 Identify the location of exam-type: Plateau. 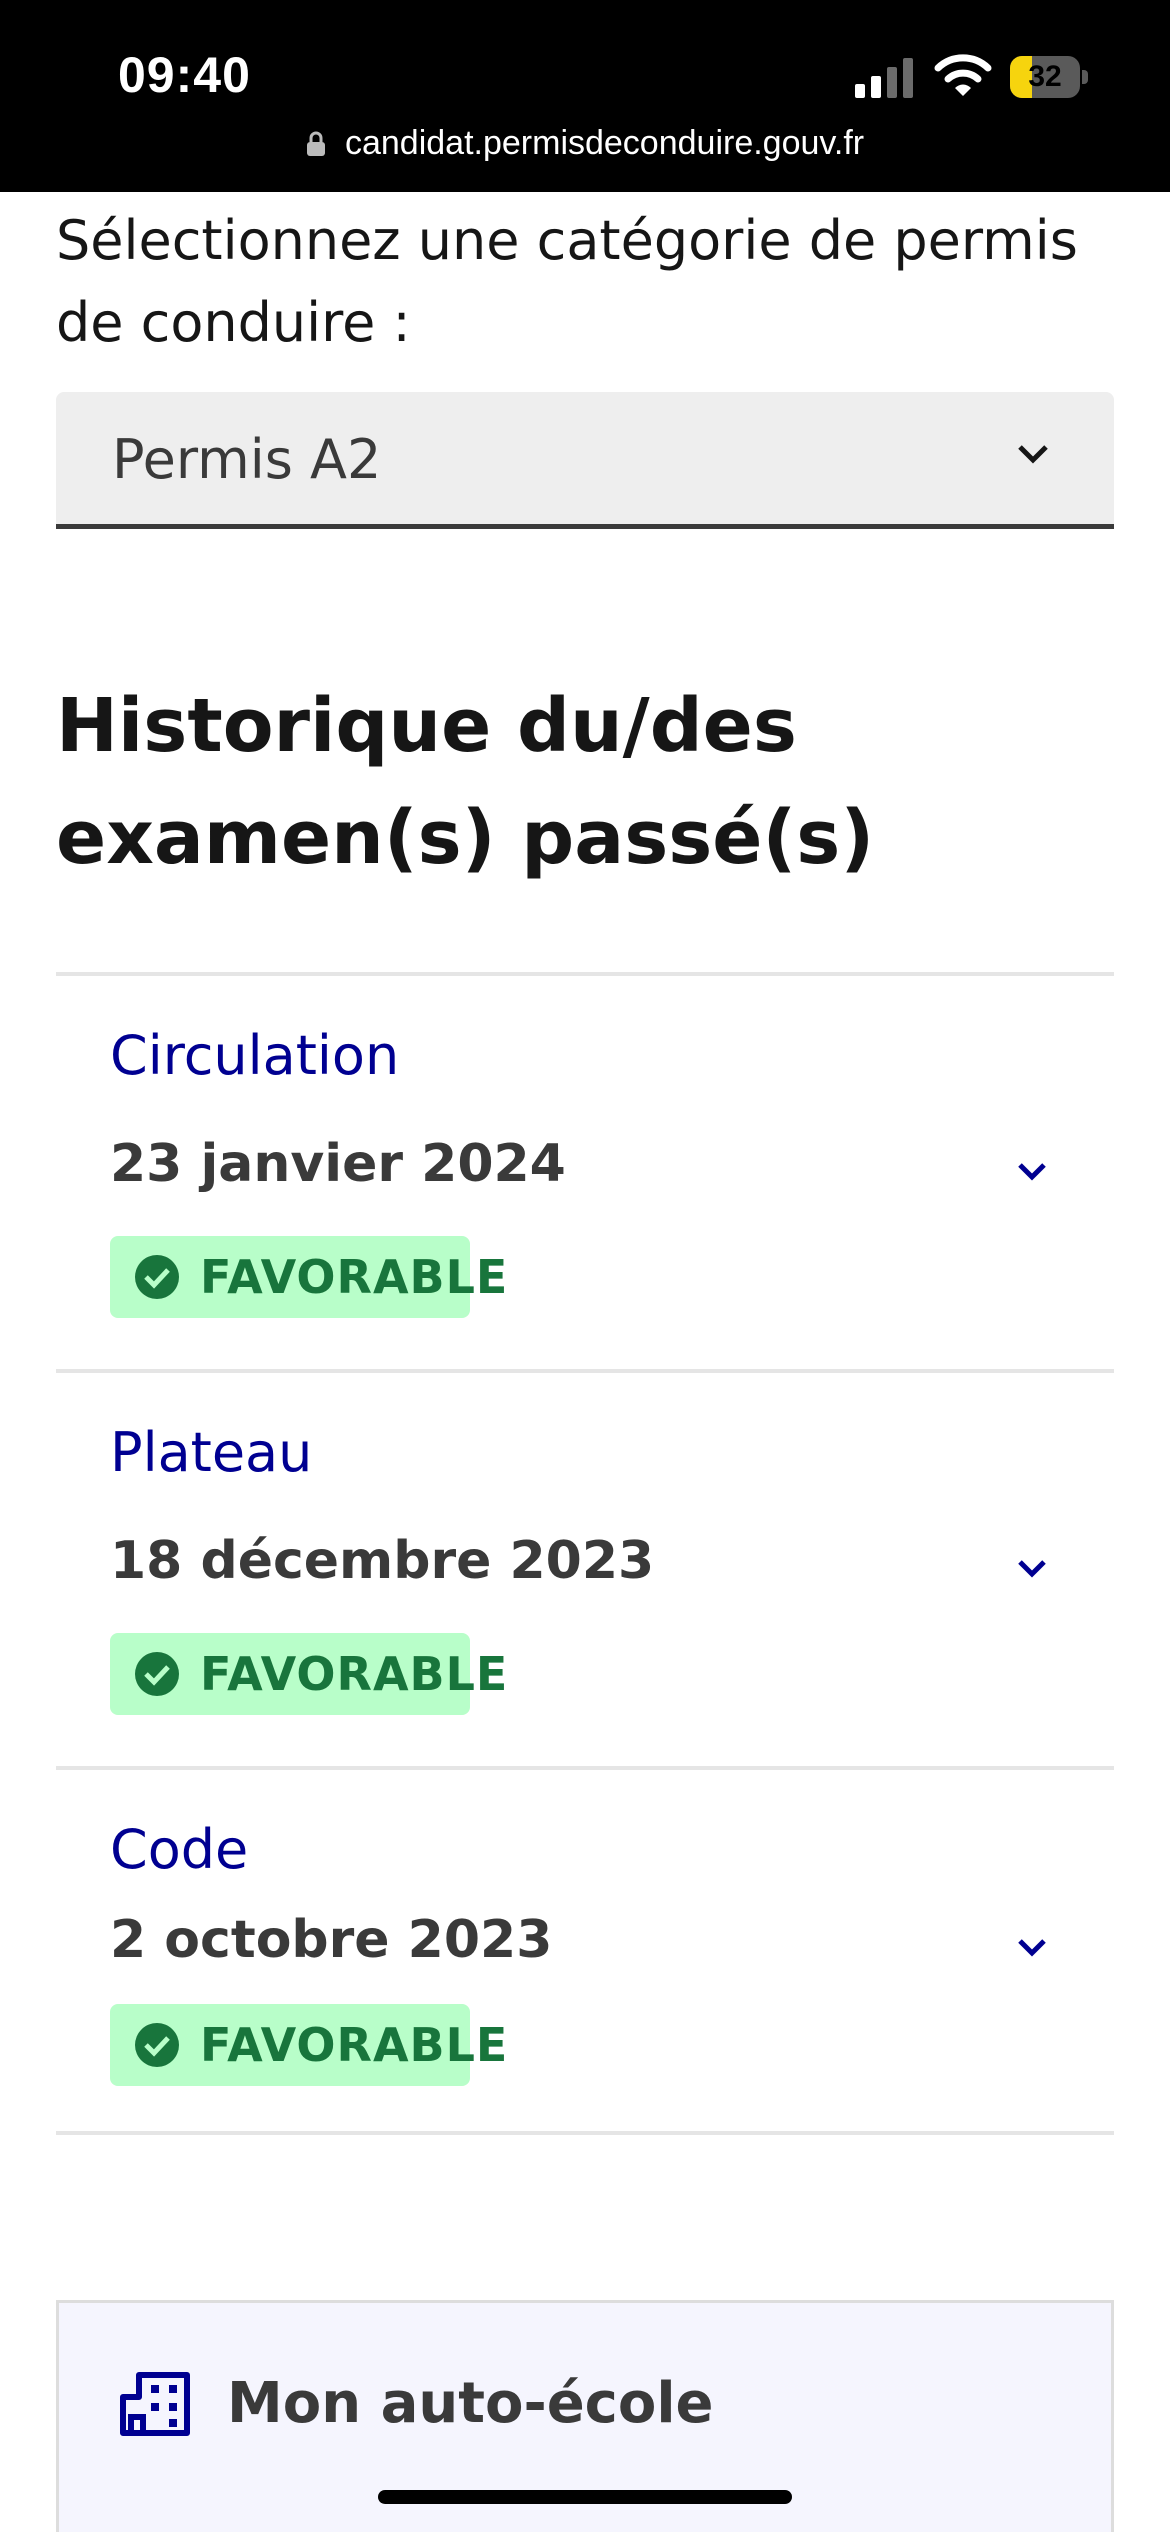
(211, 1452).